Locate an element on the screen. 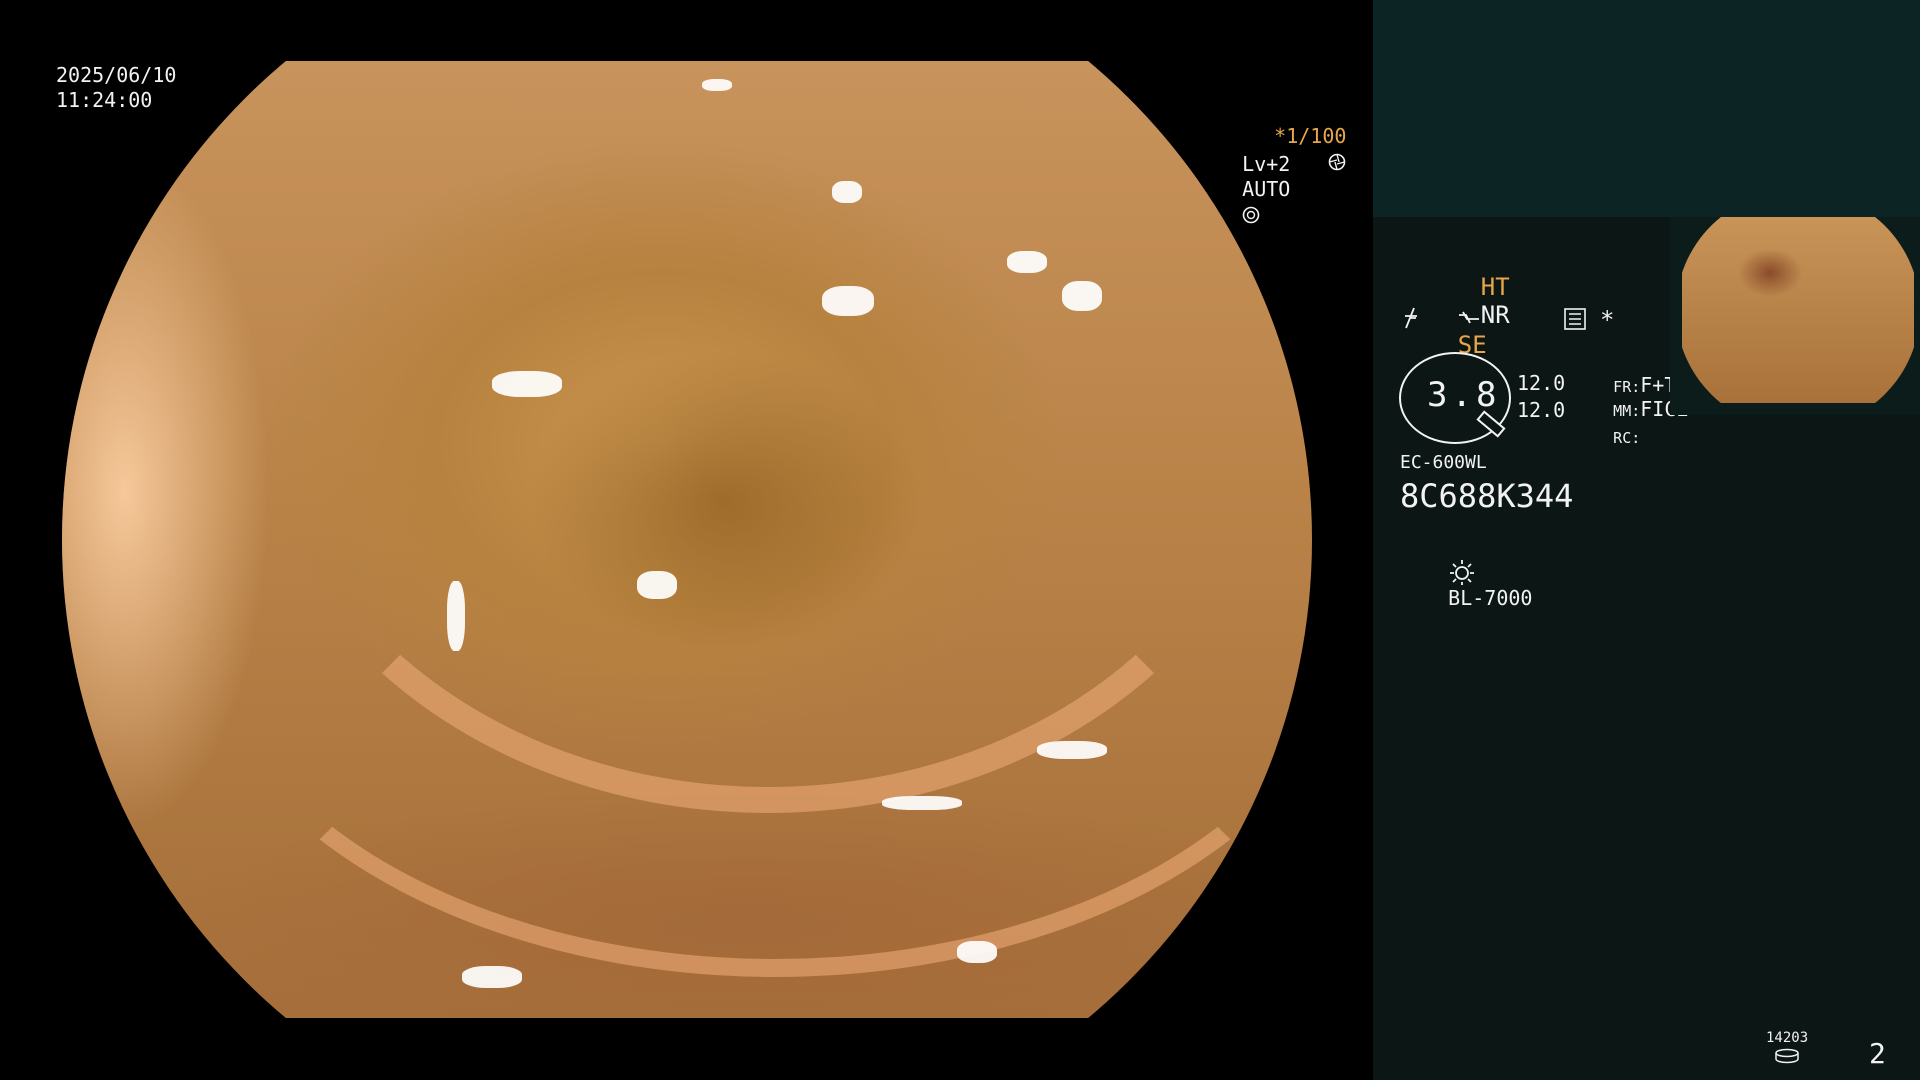 This screenshot has height=1080, width=1920. structure-enhance-icon is located at coordinates (1468, 317).